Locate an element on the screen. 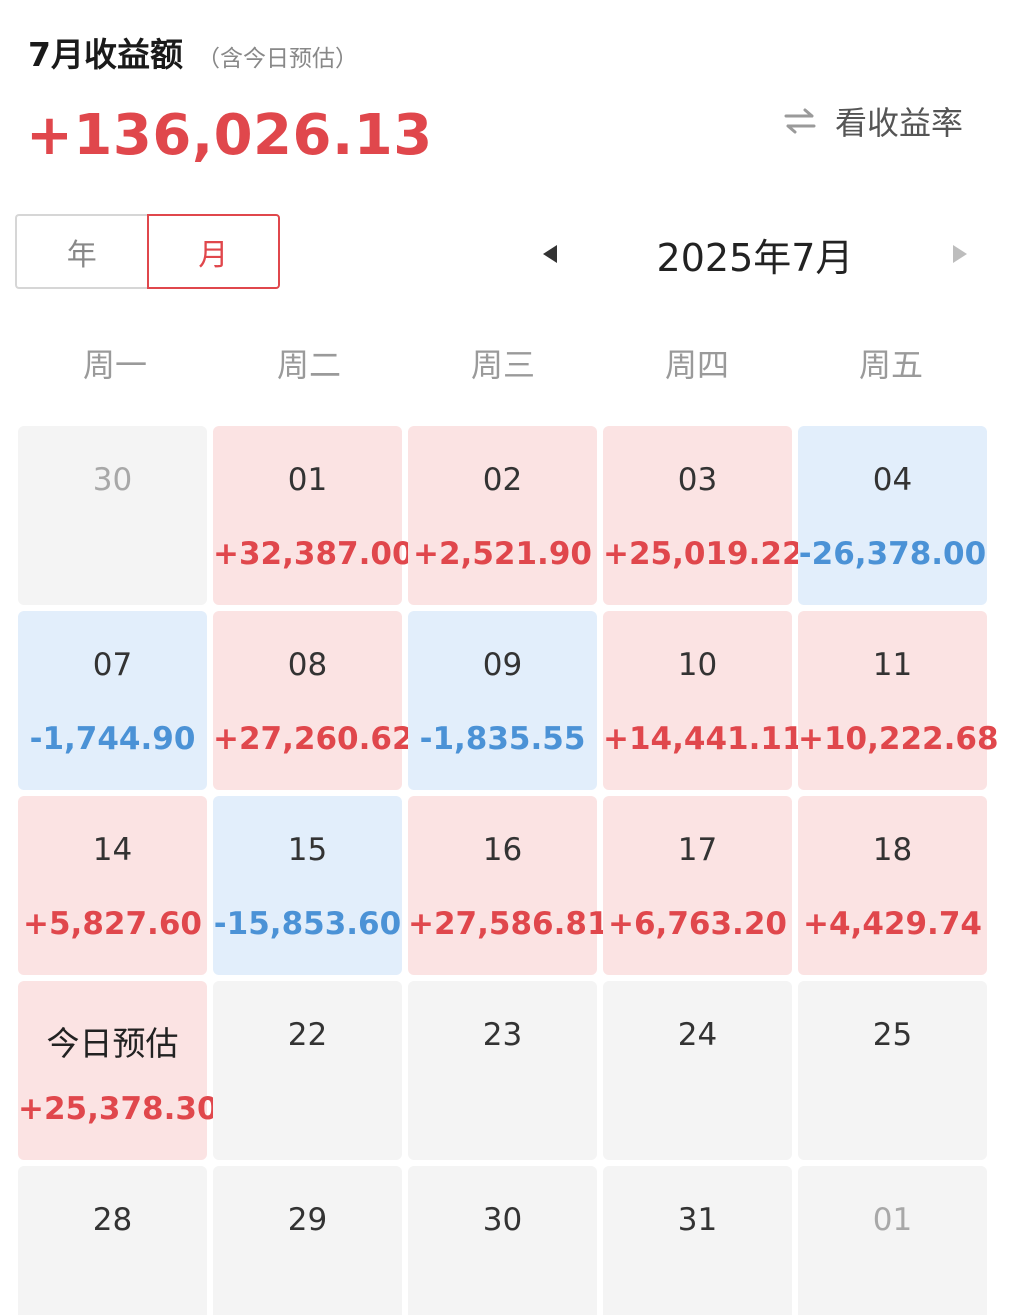 Image resolution: width=1009 pixels, height=1315 pixels. day-profit-value: +27,586.81 is located at coordinates (508, 924).